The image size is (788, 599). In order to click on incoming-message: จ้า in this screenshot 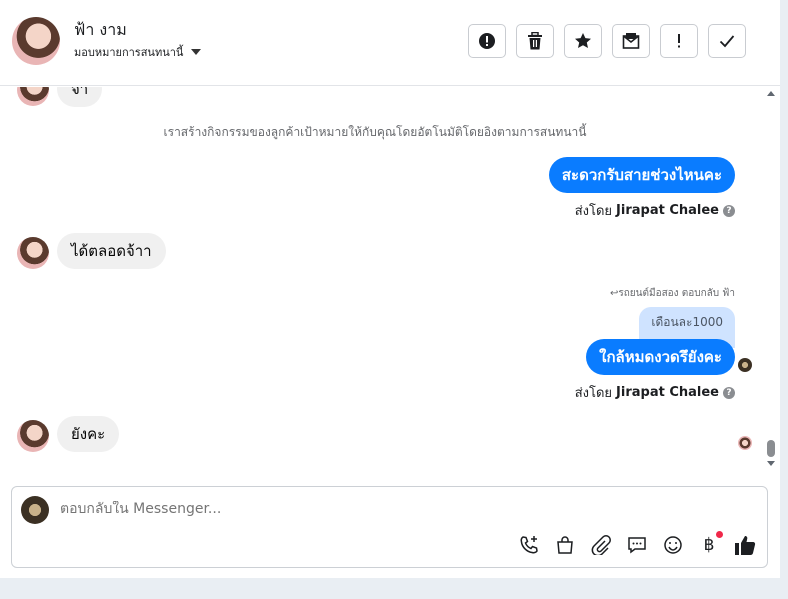, I will do `click(80, 97)`.